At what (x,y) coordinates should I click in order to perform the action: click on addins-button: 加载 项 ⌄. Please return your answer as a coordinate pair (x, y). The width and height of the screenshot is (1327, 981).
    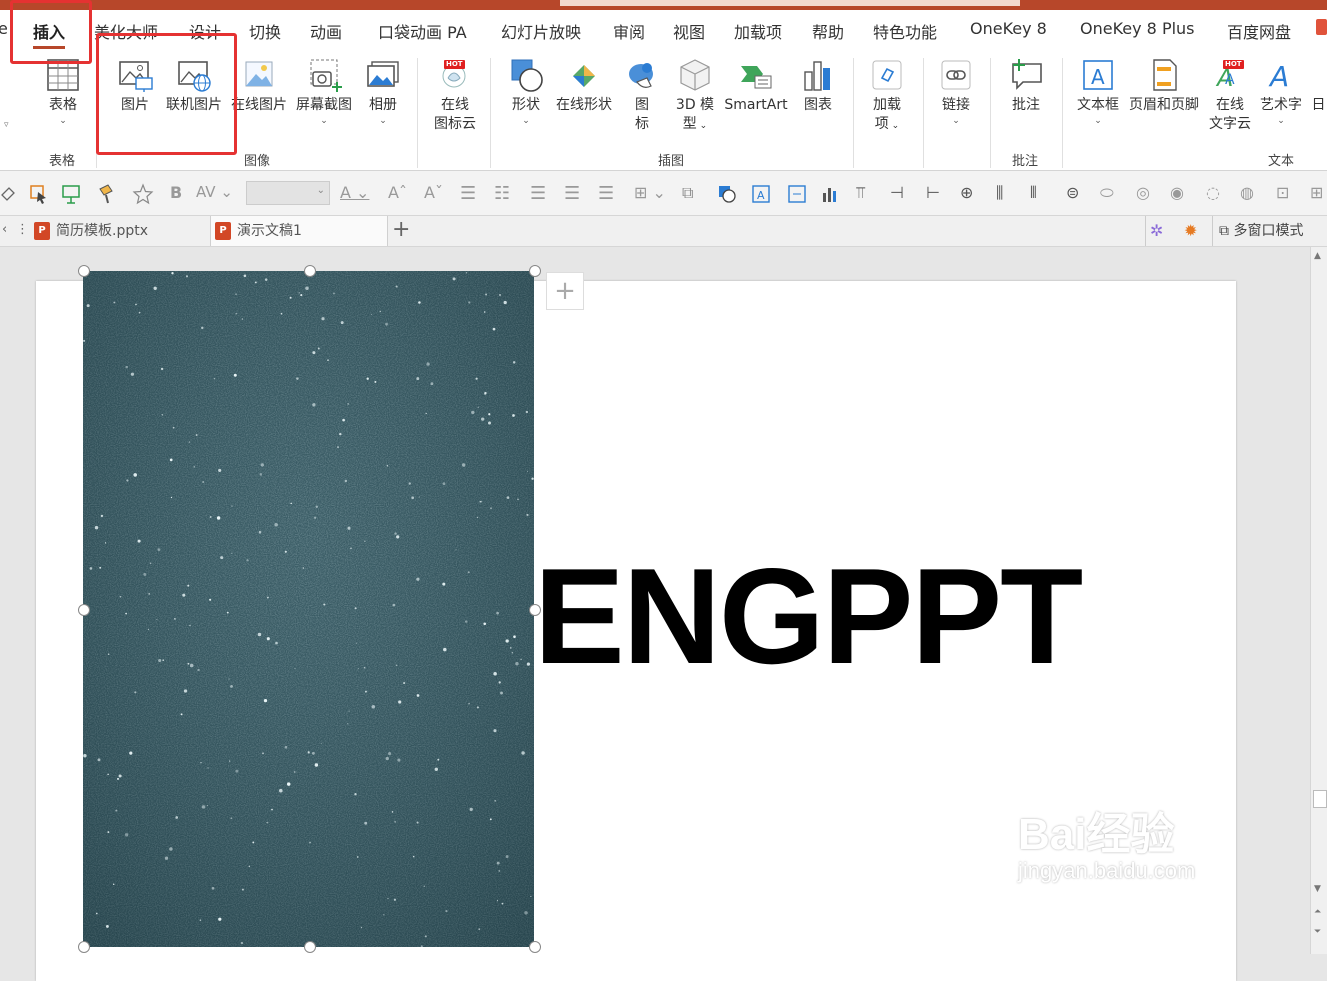
    Looking at the image, I should click on (887, 96).